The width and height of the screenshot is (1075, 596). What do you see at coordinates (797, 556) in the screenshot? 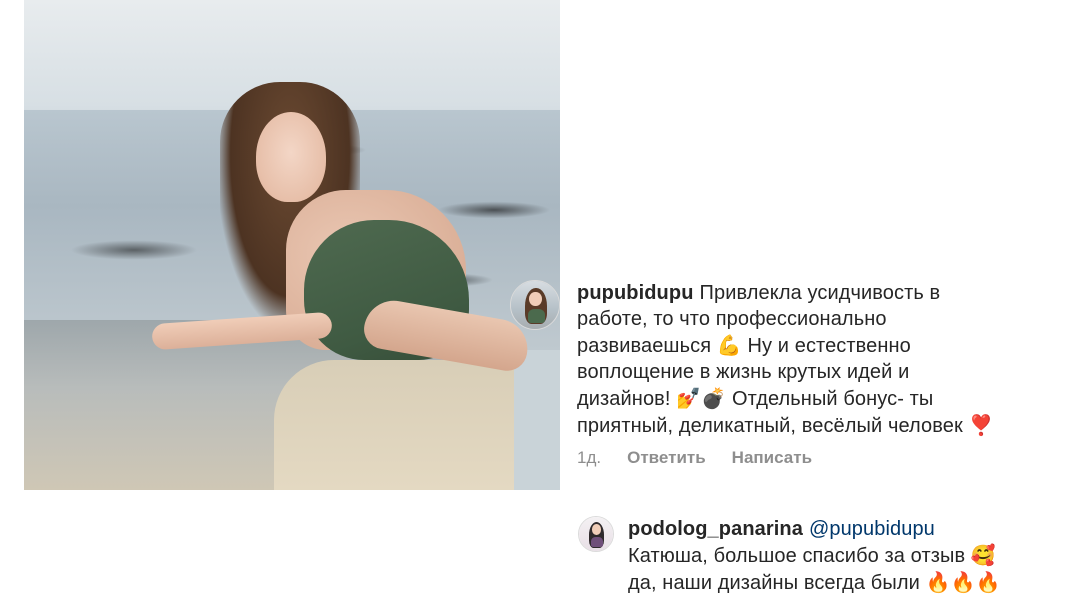
I see `reply-text-1: Катюша, большое спасибо за отзыв` at bounding box center [797, 556].